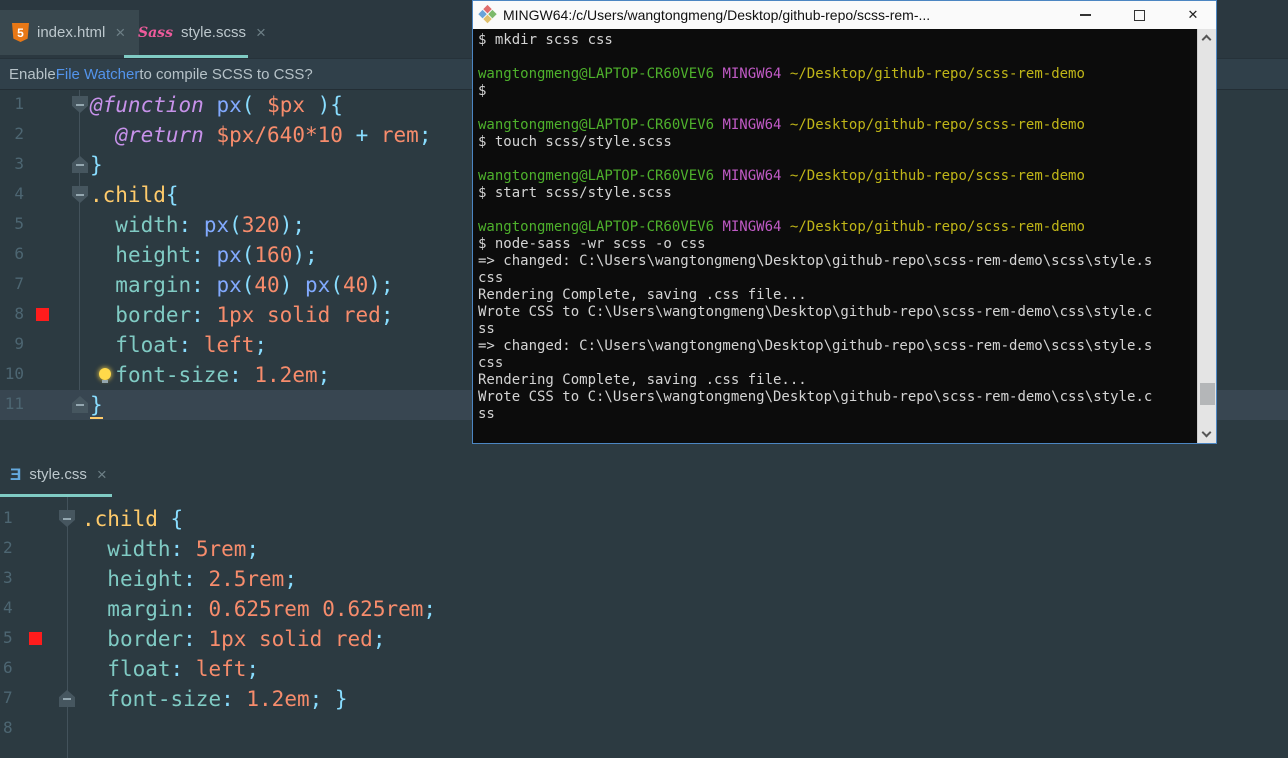 Image resolution: width=1288 pixels, height=758 pixels. What do you see at coordinates (1206, 39) in the screenshot?
I see `scroll-up-icon` at bounding box center [1206, 39].